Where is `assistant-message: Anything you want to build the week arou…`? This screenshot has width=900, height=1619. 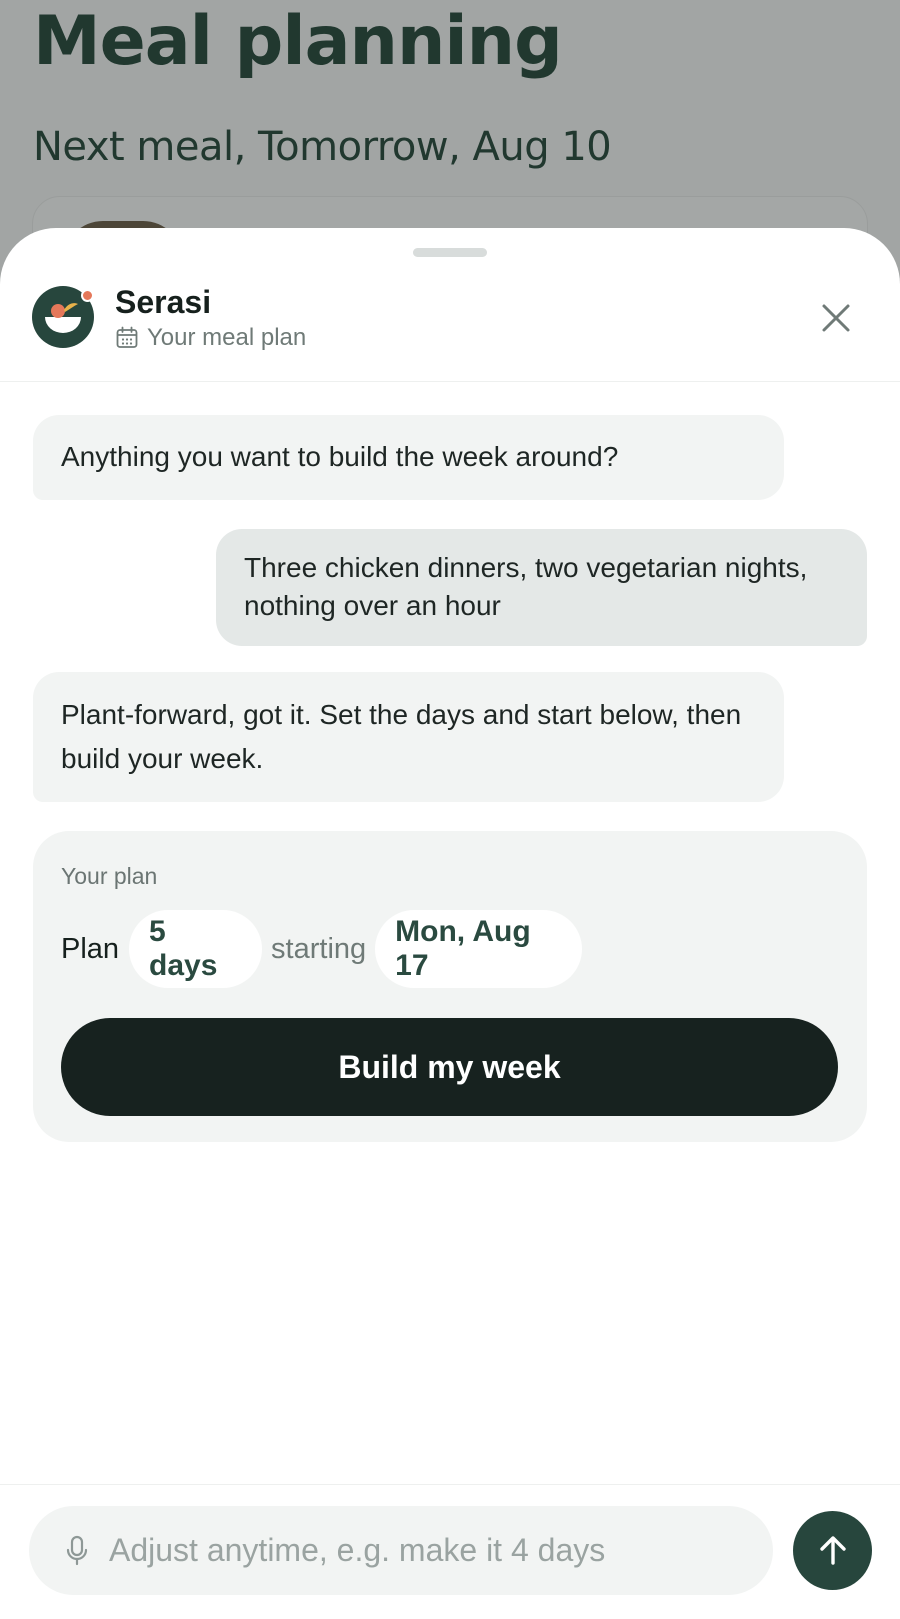 assistant-message: Anything you want to build the week arou… is located at coordinates (408, 457).